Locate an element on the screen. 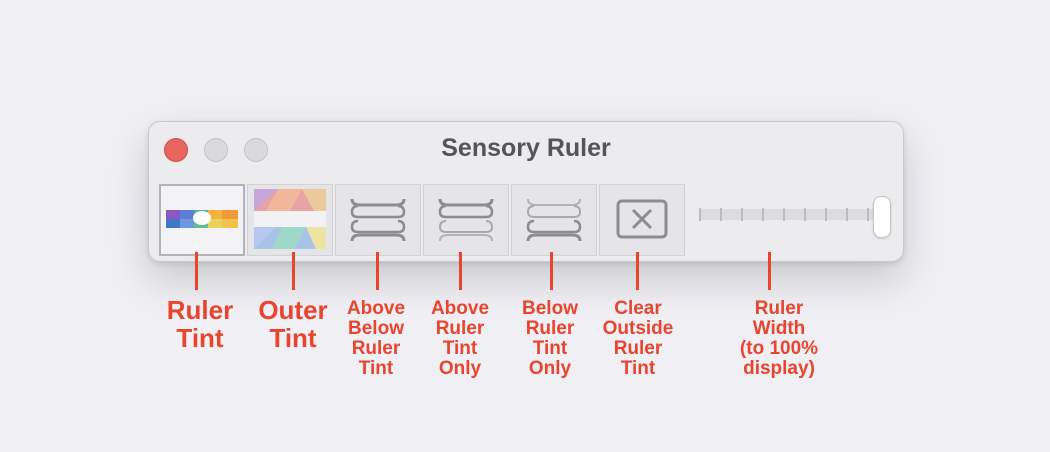 This screenshot has width=1050, height=452. clear-outside-ruler-tint-button is located at coordinates (642, 220).